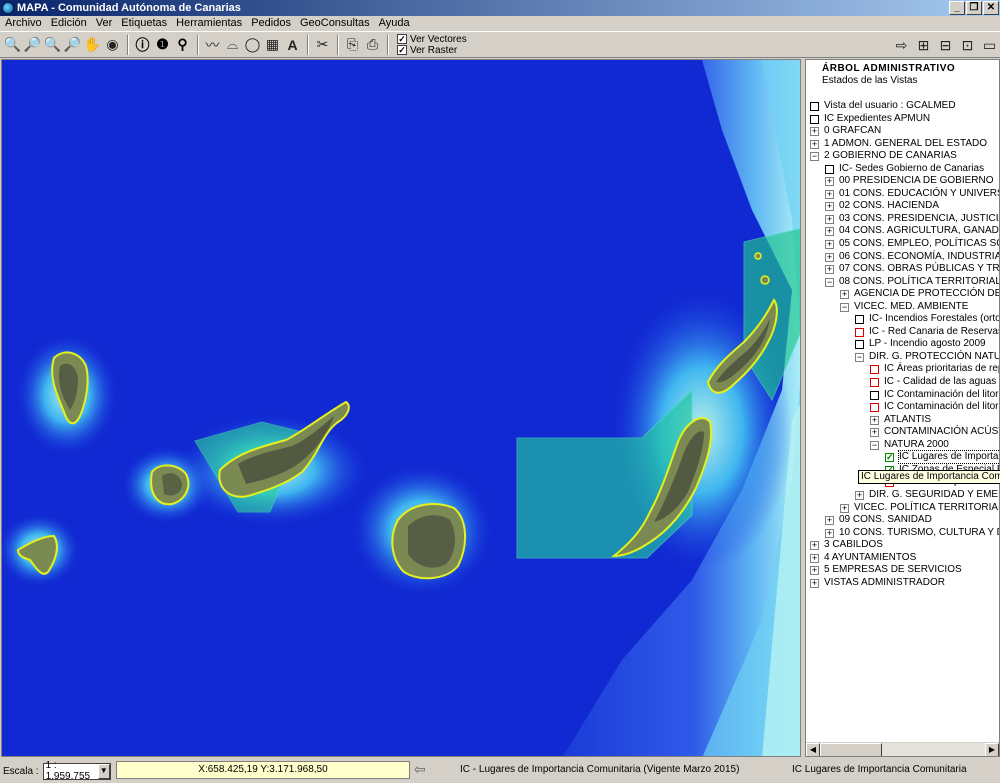 This screenshot has width=1000, height=783. What do you see at coordinates (989, 45) in the screenshot?
I see `panel-toggle-icon: ▭` at bounding box center [989, 45].